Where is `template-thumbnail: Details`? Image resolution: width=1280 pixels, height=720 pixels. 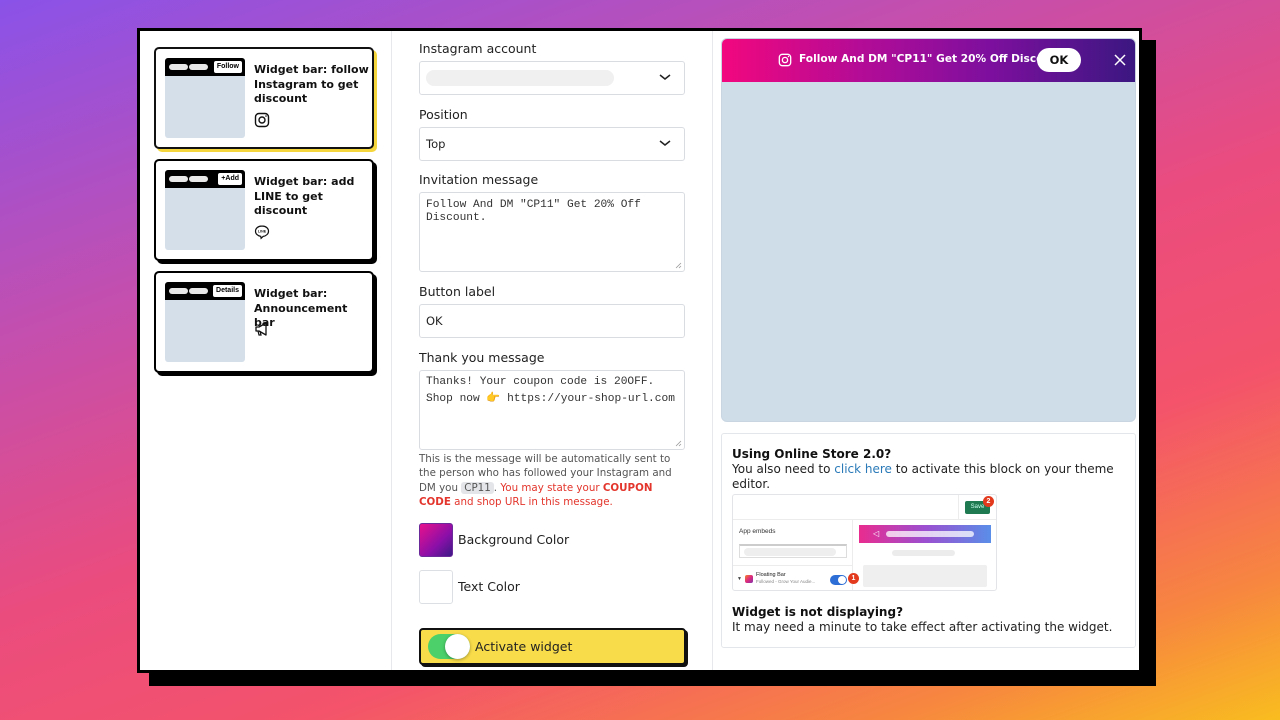 template-thumbnail: Details is located at coordinates (205, 322).